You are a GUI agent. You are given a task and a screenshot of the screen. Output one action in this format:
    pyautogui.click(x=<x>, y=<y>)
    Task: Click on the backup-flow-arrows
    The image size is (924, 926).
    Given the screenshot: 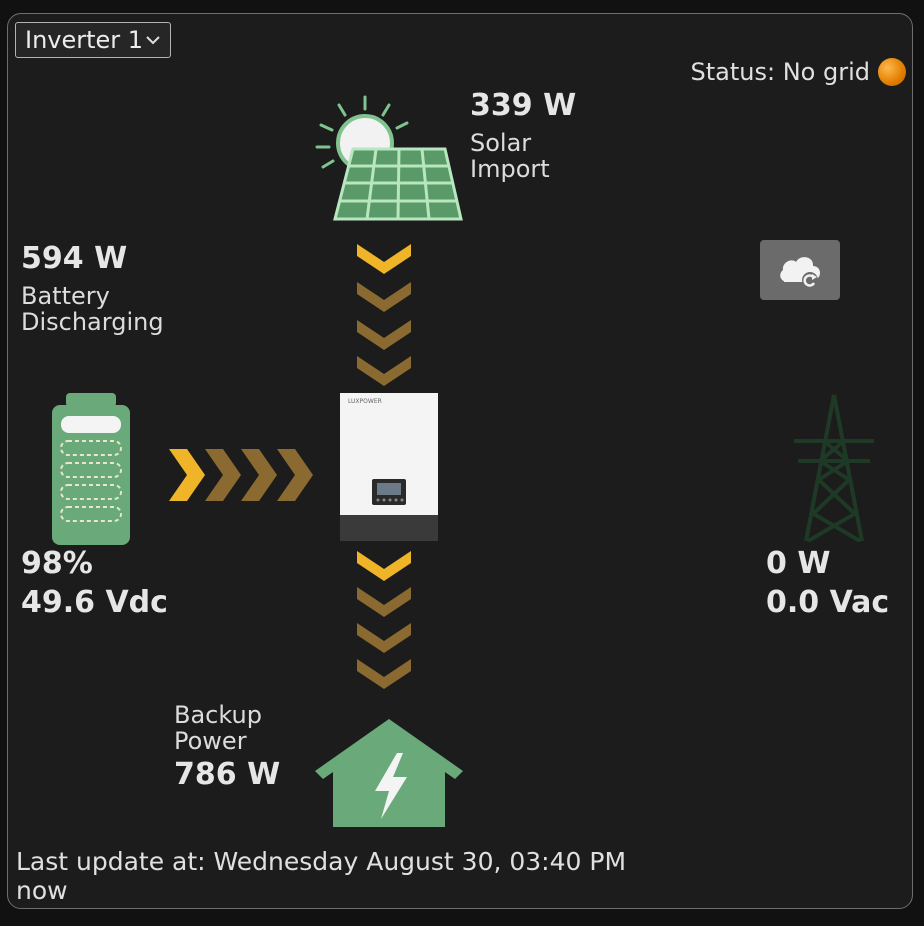 What is the action you would take?
    pyautogui.click(x=384, y=620)
    